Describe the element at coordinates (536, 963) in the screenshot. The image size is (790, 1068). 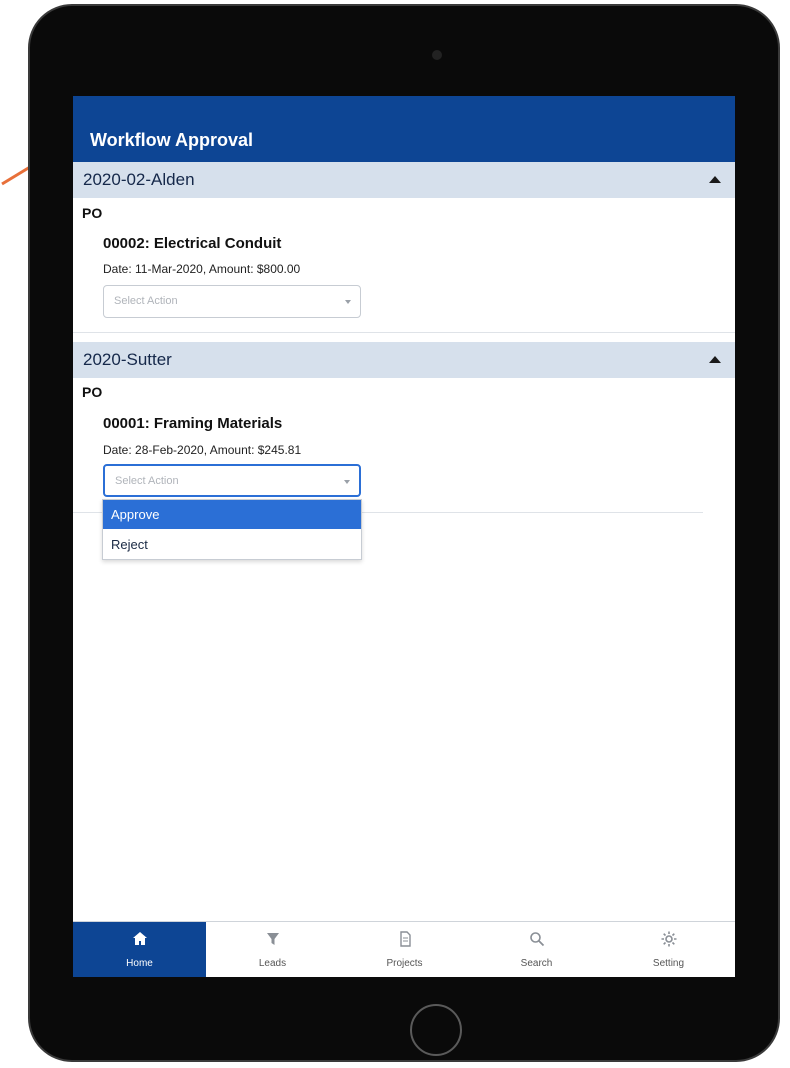
I see `tab-label: Search` at that location.